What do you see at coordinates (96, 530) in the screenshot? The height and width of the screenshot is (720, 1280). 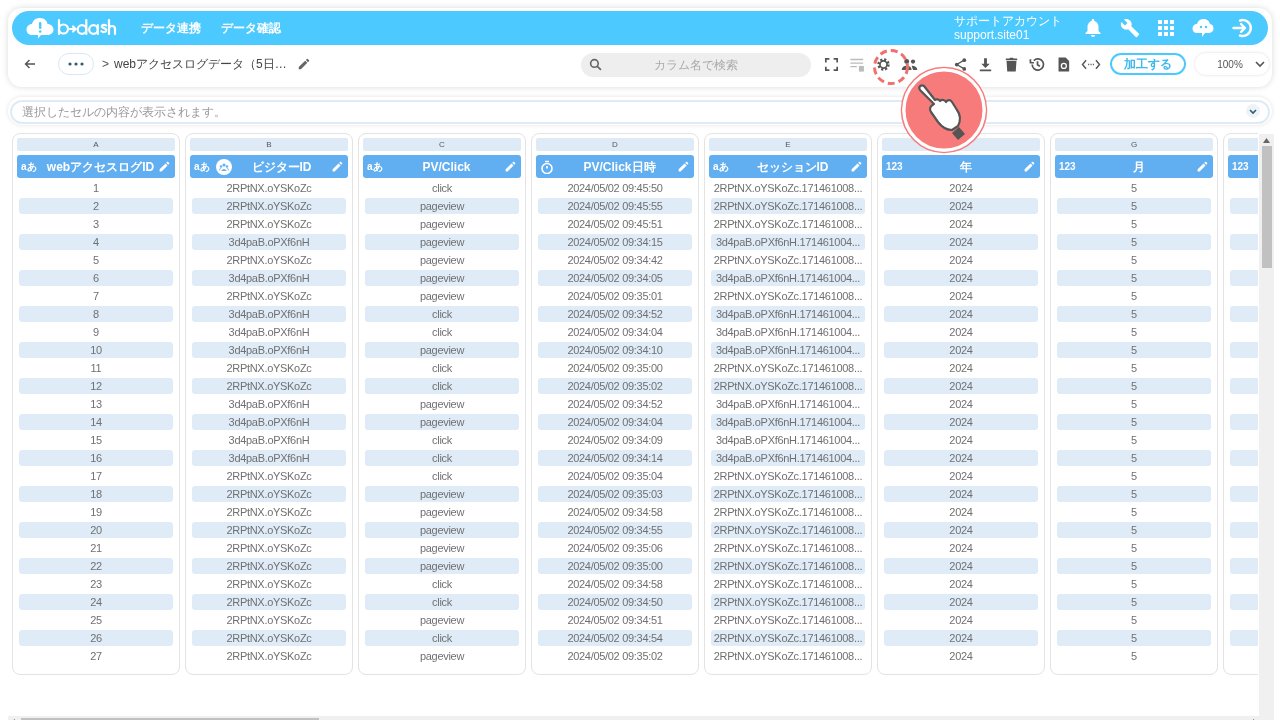 I see `table-cell: 20` at bounding box center [96, 530].